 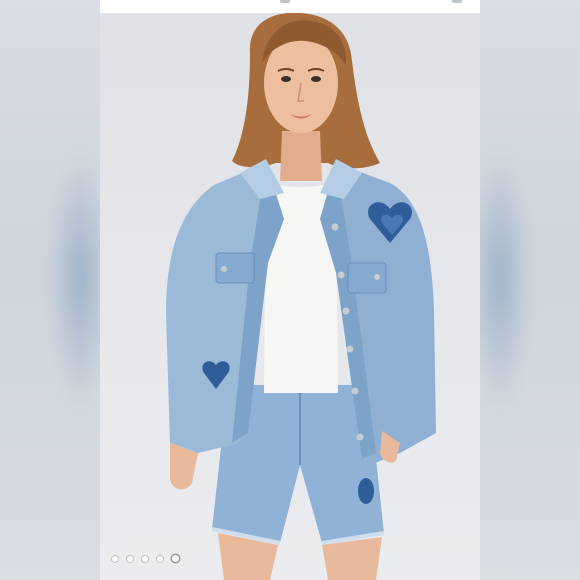 I want to click on carousel-dots, so click(x=145, y=558).